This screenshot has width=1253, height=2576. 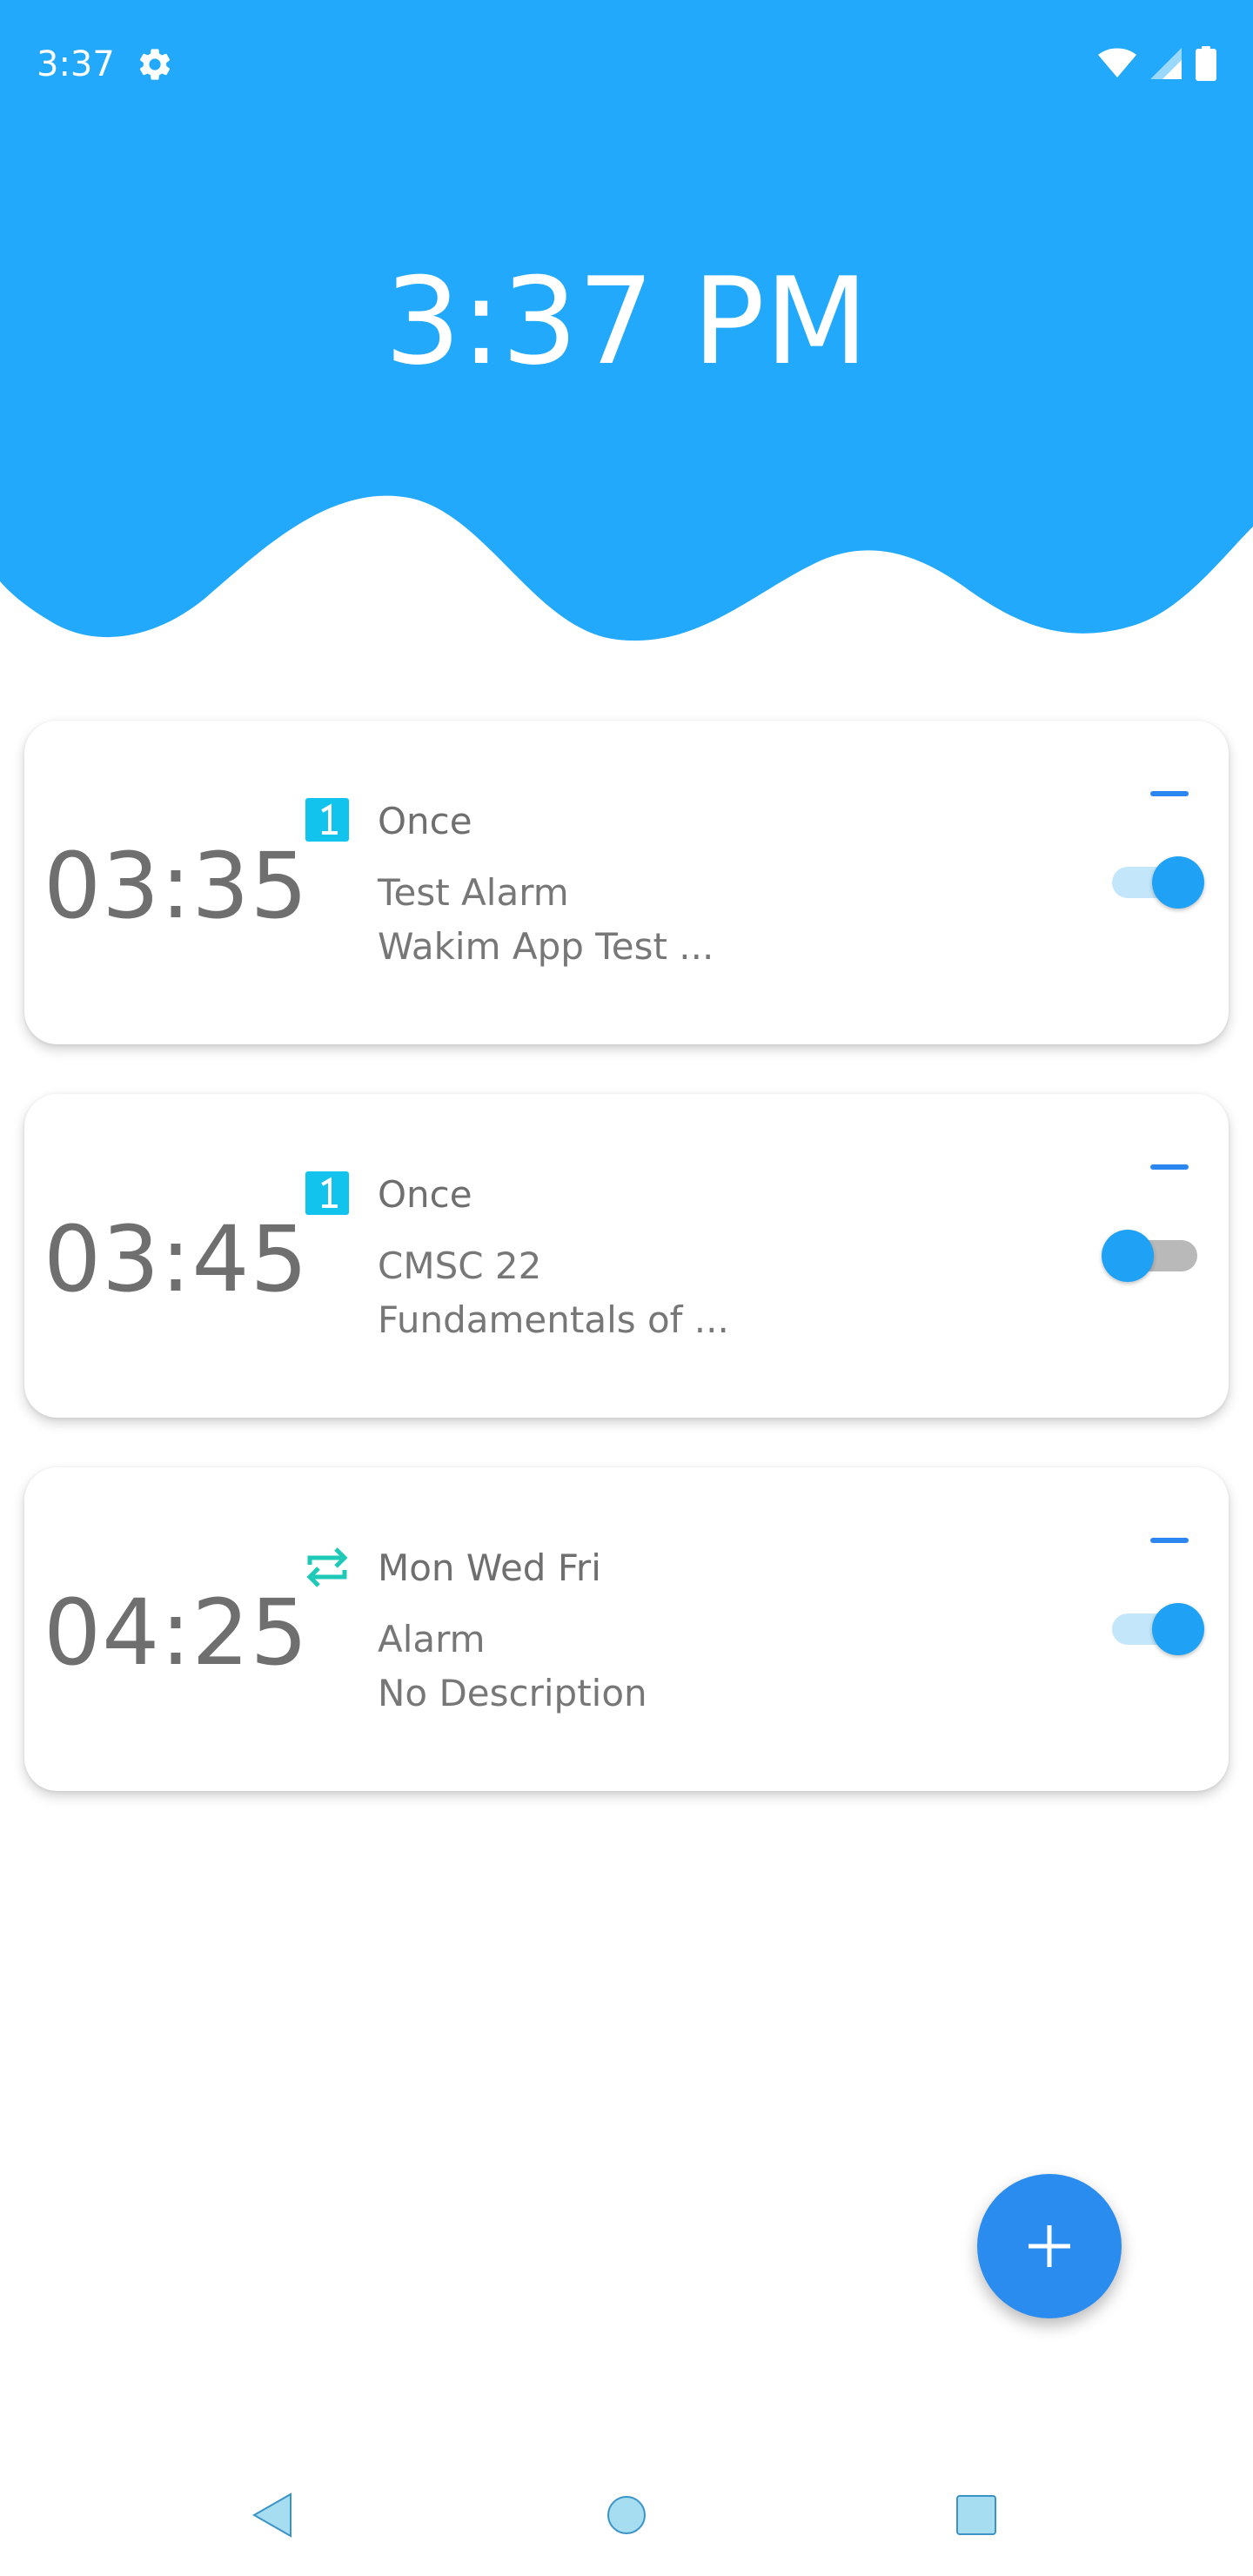 What do you see at coordinates (155, 65) in the screenshot?
I see `settings-gear-icon` at bounding box center [155, 65].